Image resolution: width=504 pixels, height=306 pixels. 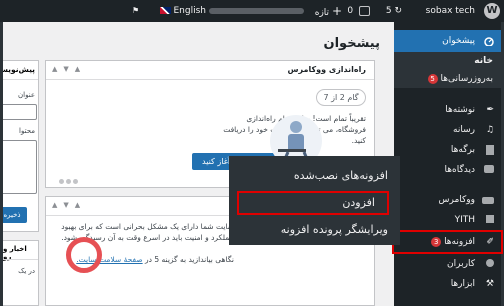 I want to click on page-title: پیشخوان, so click(x=352, y=43).